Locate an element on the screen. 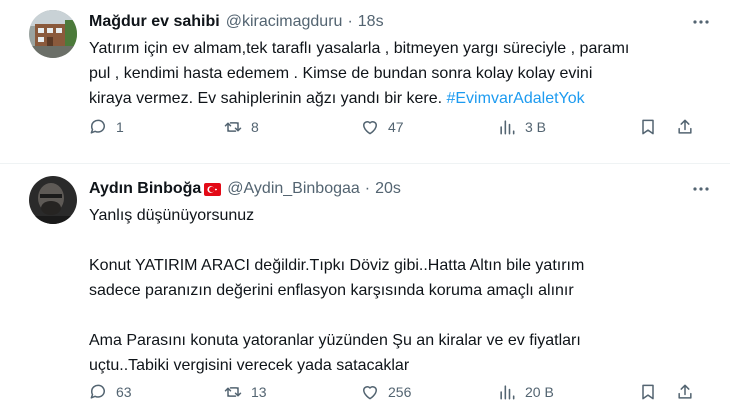  turkey-flag-icon is located at coordinates (213, 189).